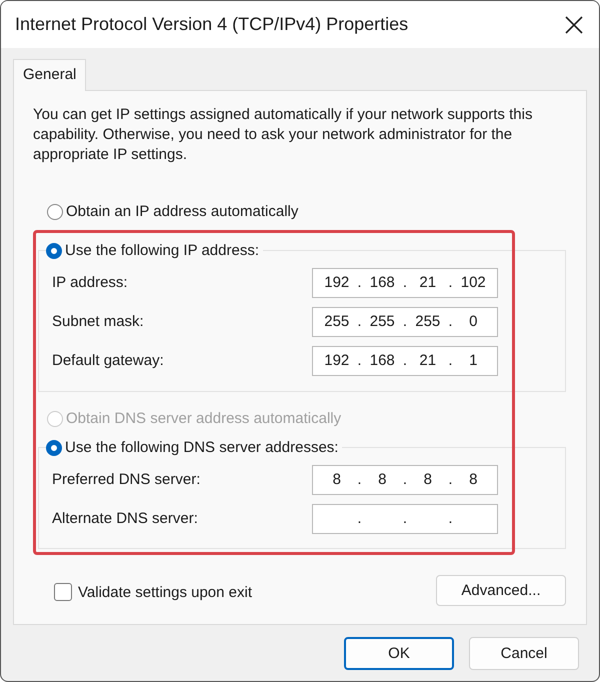 The height and width of the screenshot is (682, 600). I want to click on dialog-button: Cancel, so click(524, 653).